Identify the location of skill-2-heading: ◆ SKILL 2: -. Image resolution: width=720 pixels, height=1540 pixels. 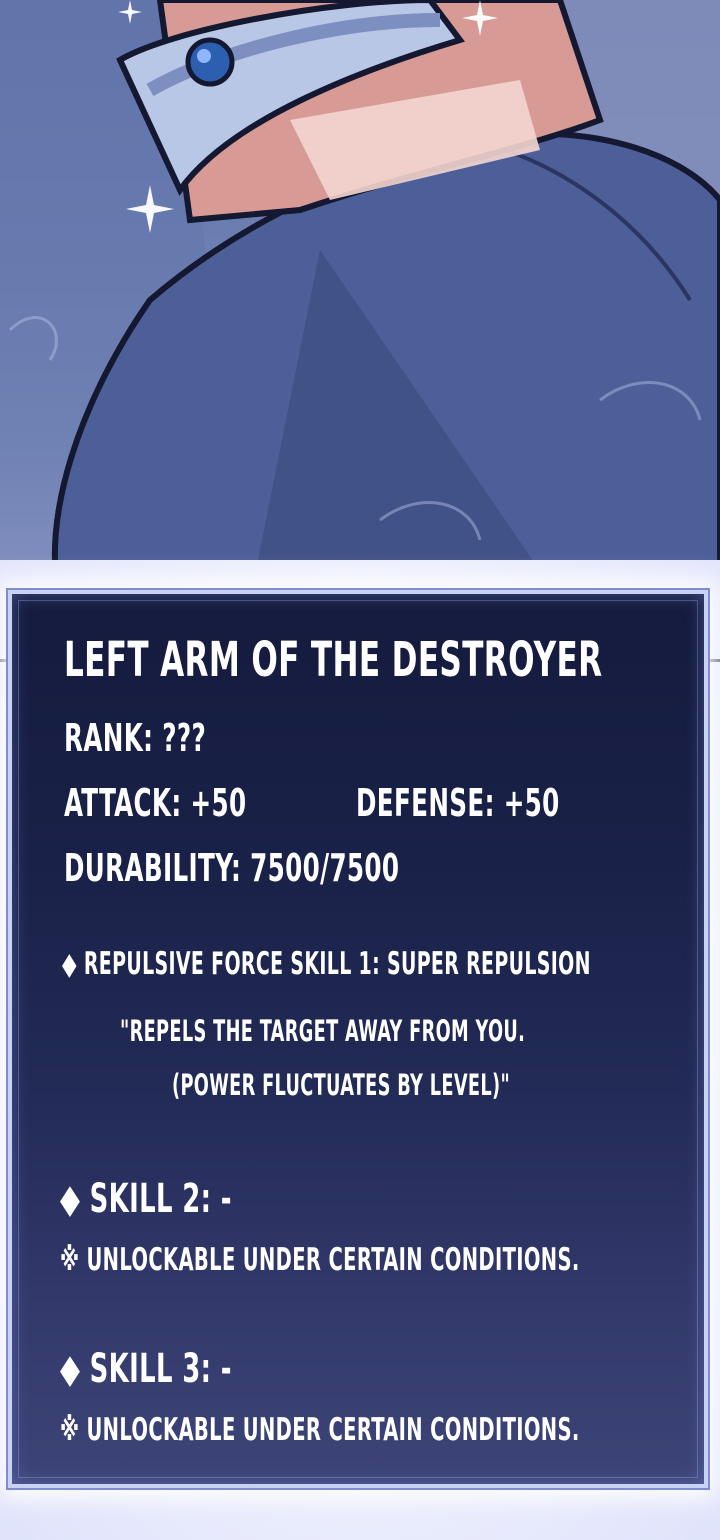
(146, 1199).